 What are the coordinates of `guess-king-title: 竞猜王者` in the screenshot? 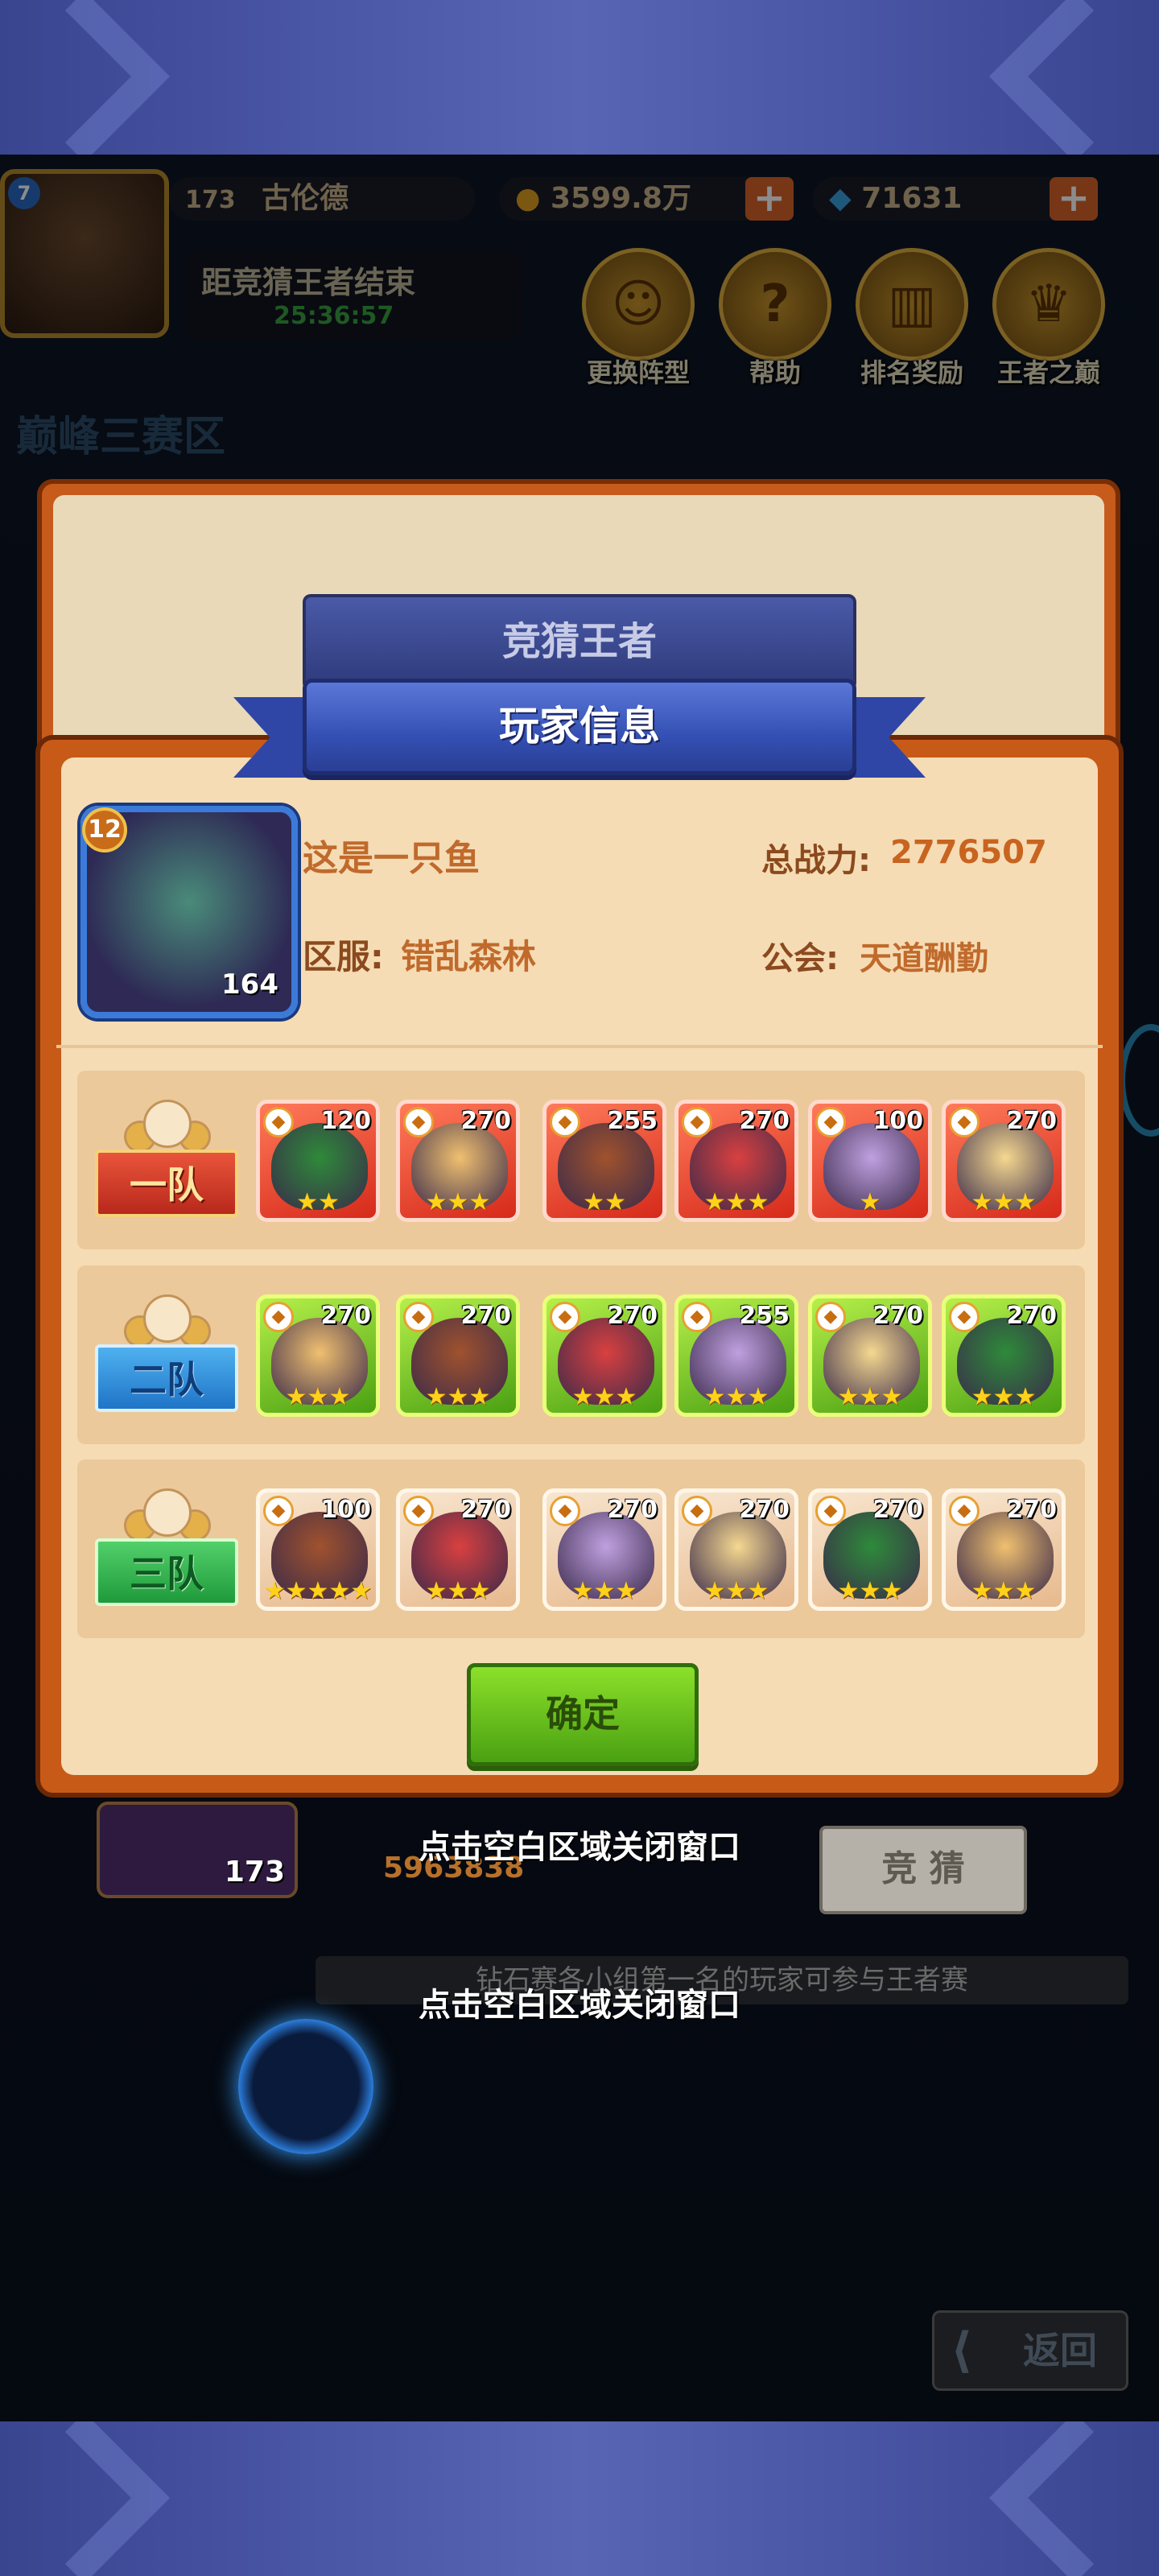 It's located at (579, 641).